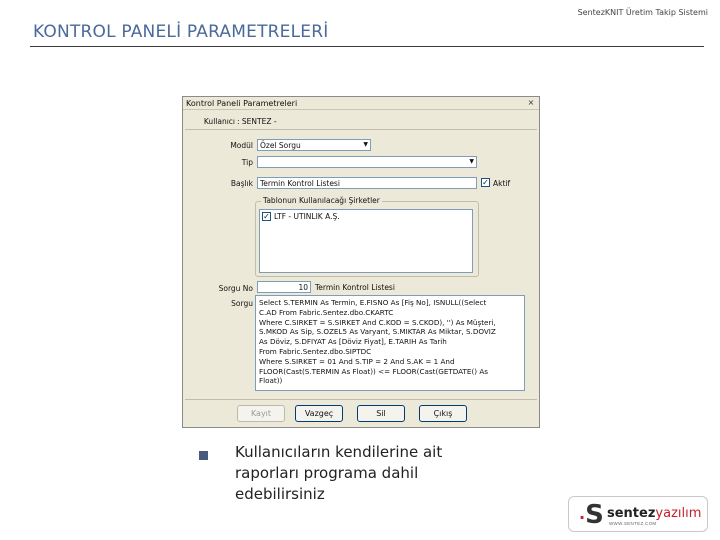 This screenshot has height=540, width=720. I want to click on modul-select-value: Özel Sorgu, so click(280, 145).